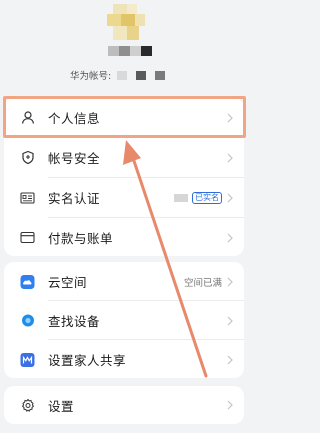 This screenshot has height=433, width=320. What do you see at coordinates (91, 76) in the screenshot?
I see `account-label: 华为帐号:` at bounding box center [91, 76].